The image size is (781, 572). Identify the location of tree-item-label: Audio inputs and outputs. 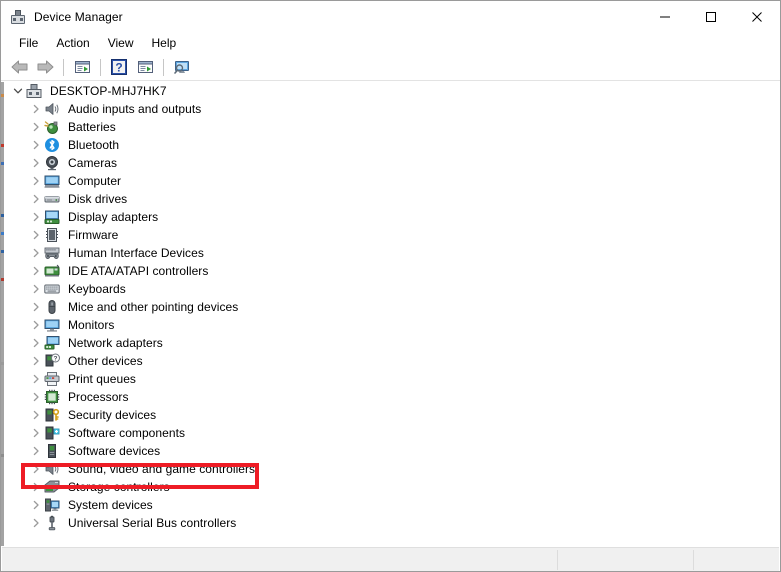
(135, 109).